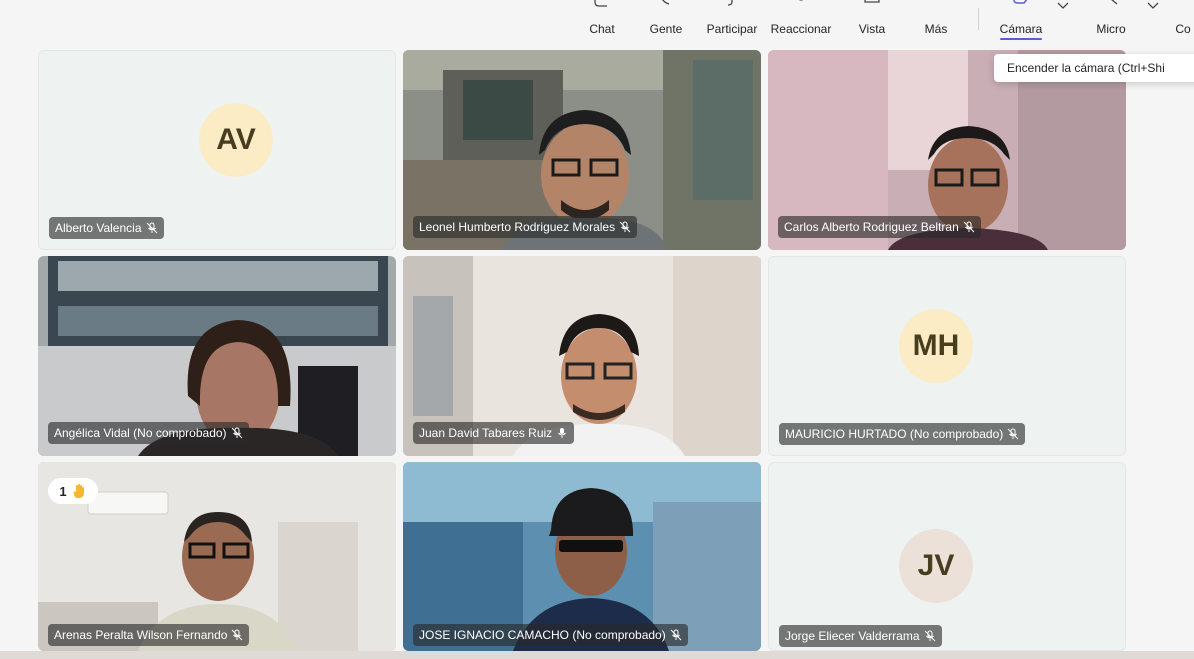 This screenshot has height=659, width=1194. What do you see at coordinates (1094, 68) in the screenshot?
I see `camera-tooltip: Encender la cámara (Ctrl+Shi` at bounding box center [1094, 68].